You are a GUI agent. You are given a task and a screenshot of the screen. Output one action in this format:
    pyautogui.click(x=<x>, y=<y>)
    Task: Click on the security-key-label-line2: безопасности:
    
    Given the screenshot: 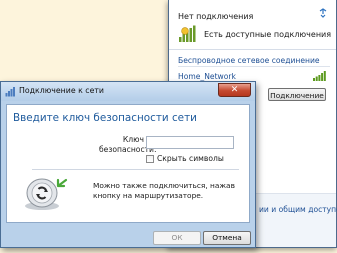 What is the action you would take?
    pyautogui.click(x=128, y=149)
    